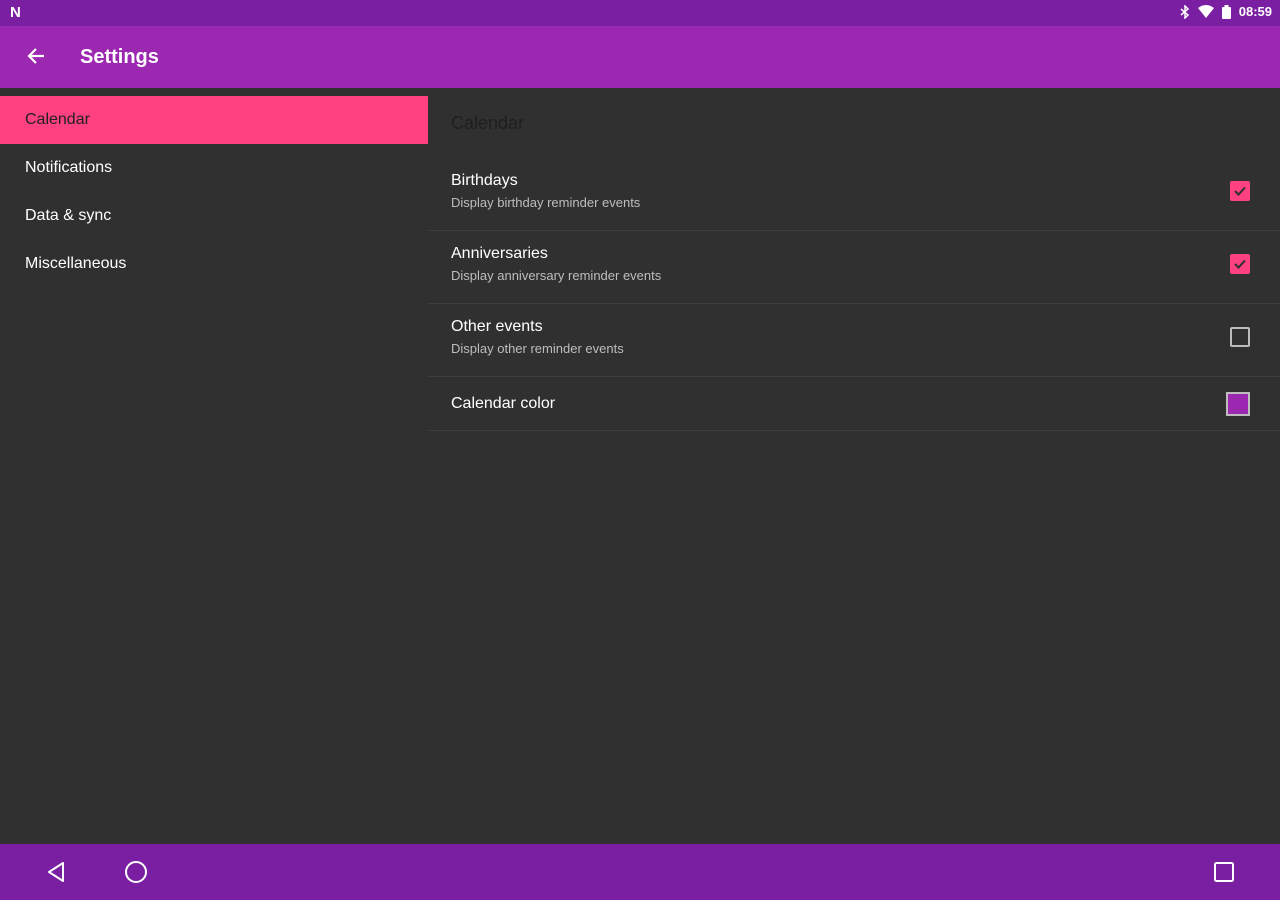 This screenshot has width=1280, height=900. I want to click on pref-title: Calendar color, so click(503, 403).